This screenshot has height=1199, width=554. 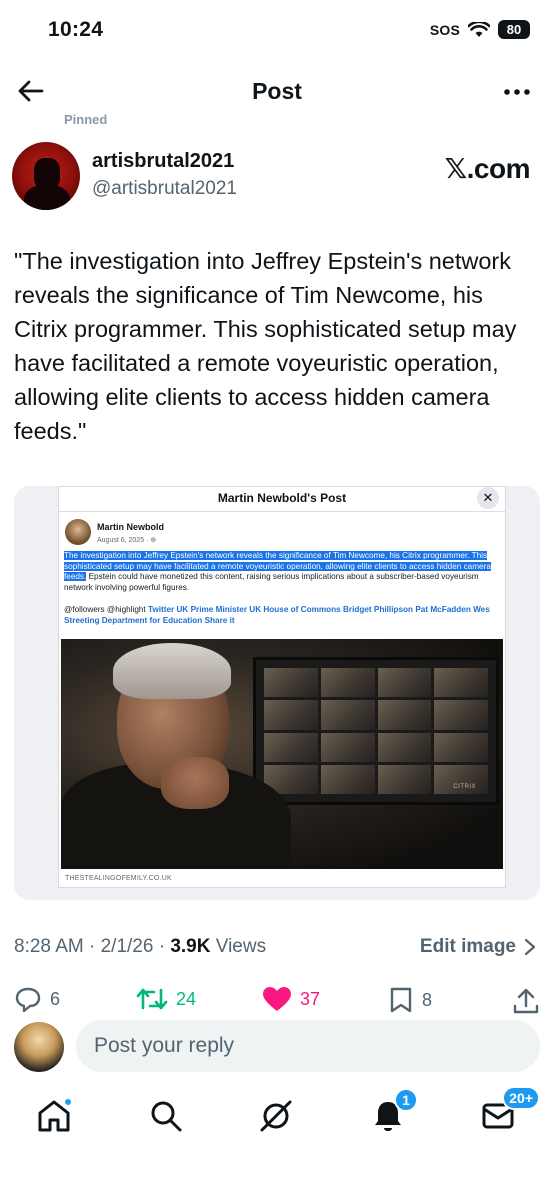 I want to click on more-icon, so click(x=517, y=92).